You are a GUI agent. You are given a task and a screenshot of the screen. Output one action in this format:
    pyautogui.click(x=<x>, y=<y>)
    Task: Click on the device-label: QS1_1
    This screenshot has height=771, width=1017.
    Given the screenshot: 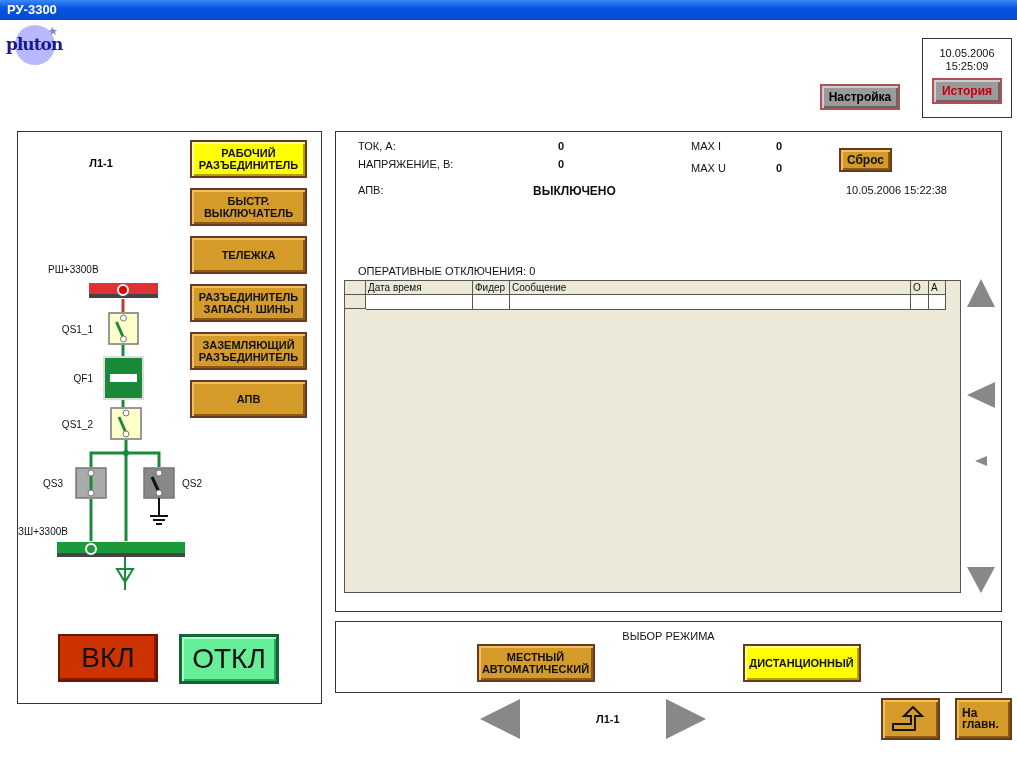 What is the action you would take?
    pyautogui.click(x=77, y=329)
    